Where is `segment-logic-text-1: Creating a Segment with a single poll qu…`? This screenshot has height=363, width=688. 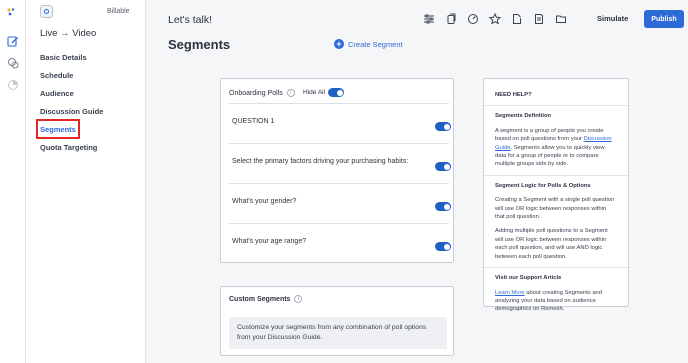 segment-logic-text-1: Creating a Segment with a single poll qu… is located at coordinates (555, 209).